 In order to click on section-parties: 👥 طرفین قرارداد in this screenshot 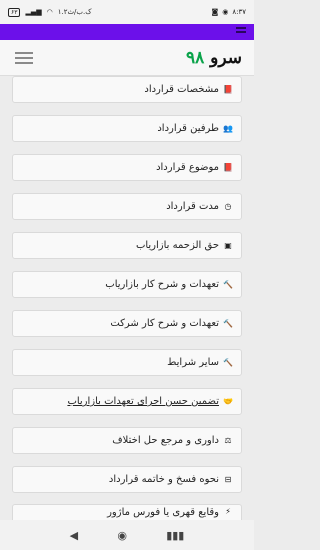, I will do `click(127, 128)`.